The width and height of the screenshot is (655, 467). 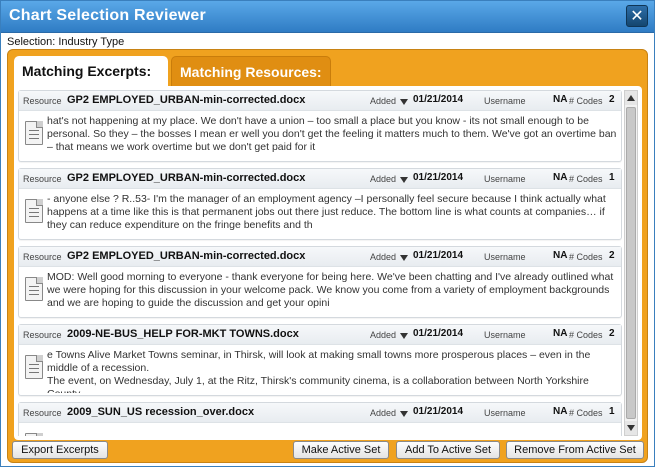 I want to click on window-title: Chart Selection Reviewer, so click(x=107, y=15).